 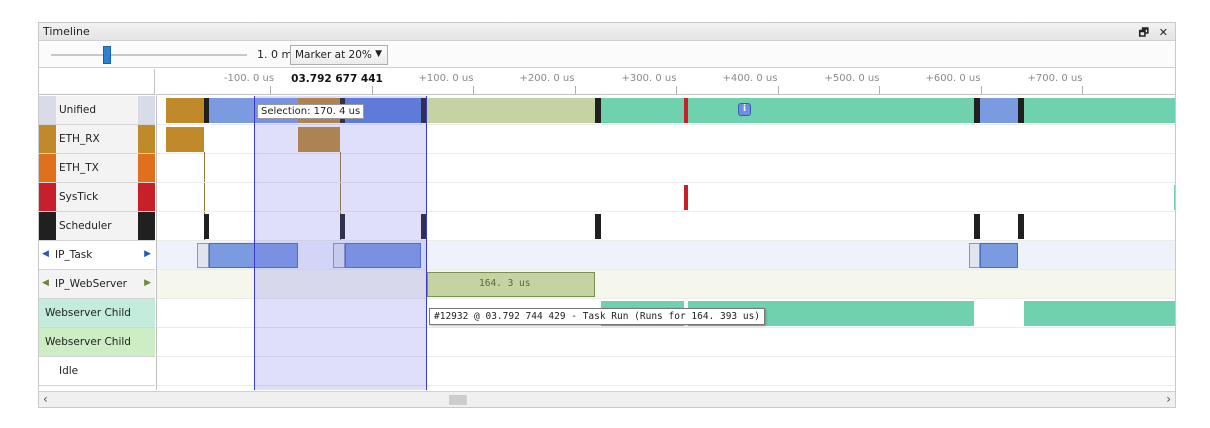 I want to click on marker-dropdown: Marker at 20% ▼, so click(x=339, y=55).